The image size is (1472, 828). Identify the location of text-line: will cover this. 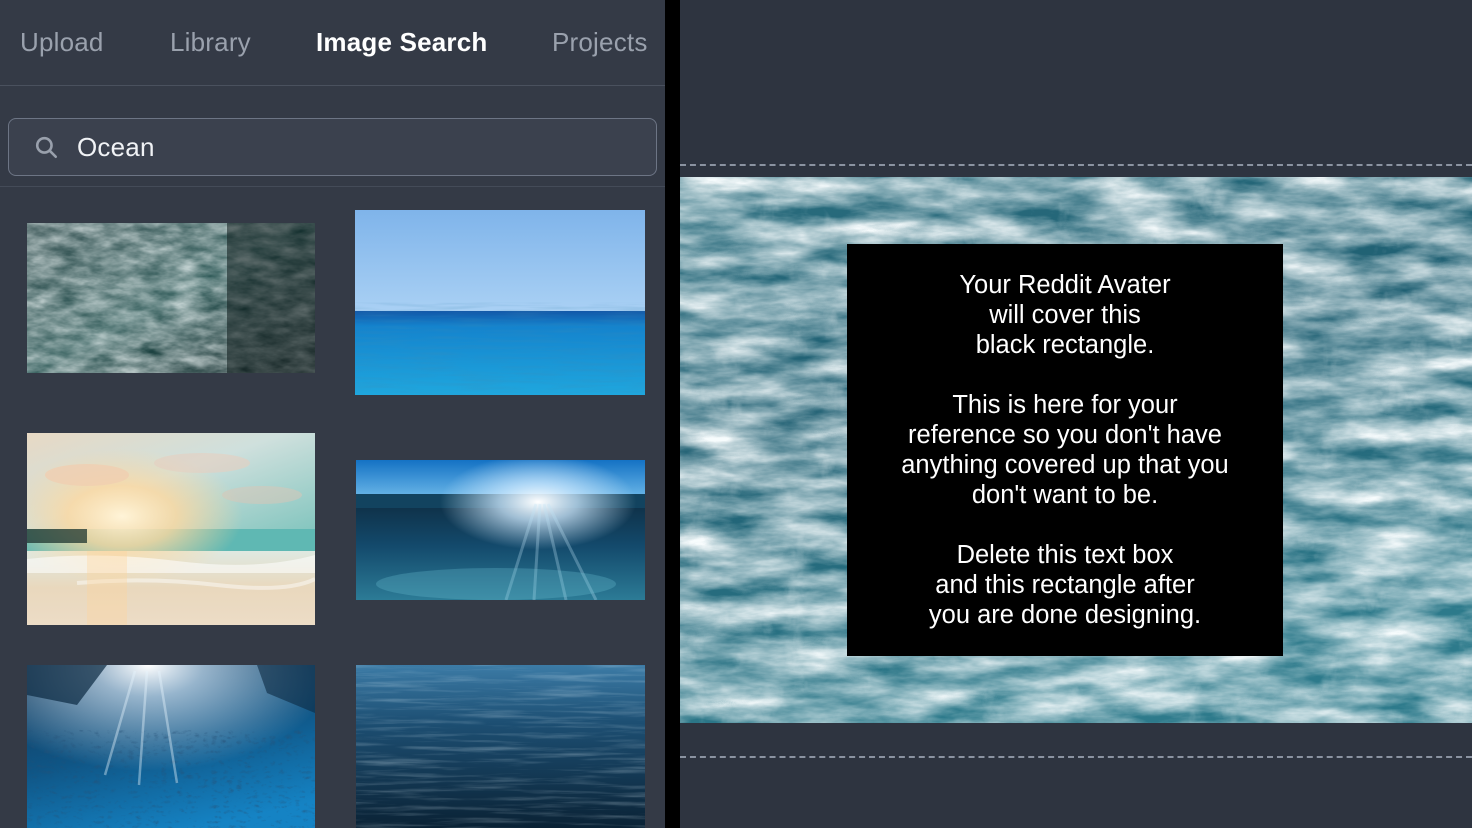
(1065, 315).